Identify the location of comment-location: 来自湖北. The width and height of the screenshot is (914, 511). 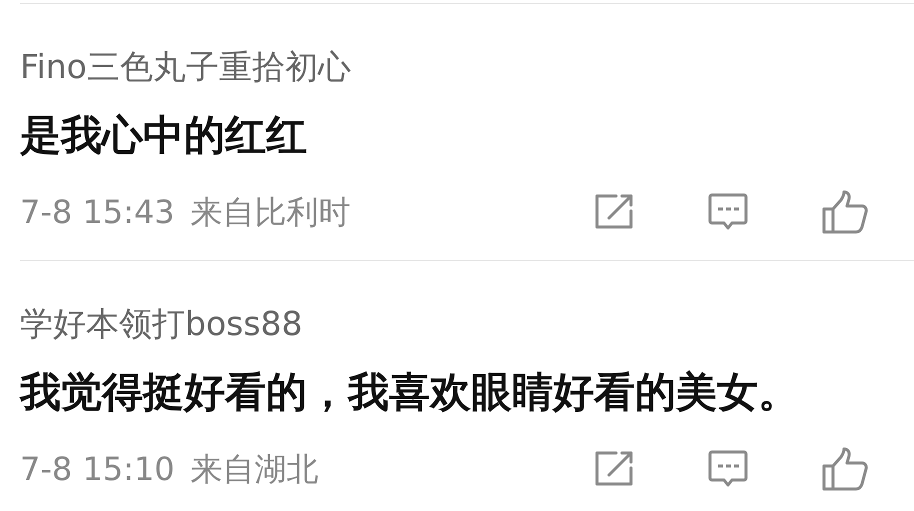
(254, 469).